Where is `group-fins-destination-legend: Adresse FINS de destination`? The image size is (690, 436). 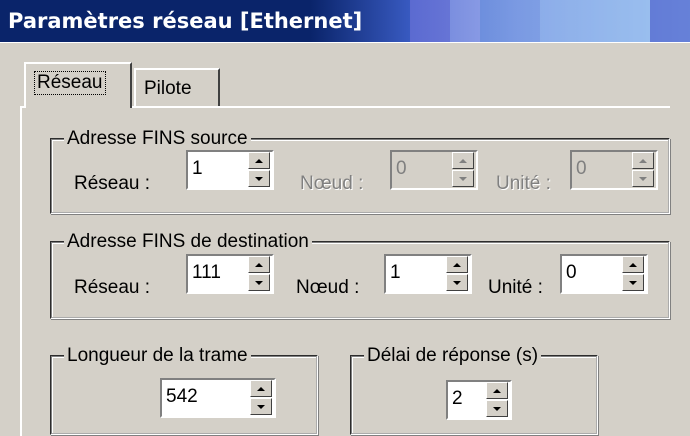
group-fins-destination-legend: Adresse FINS de destination is located at coordinates (188, 242).